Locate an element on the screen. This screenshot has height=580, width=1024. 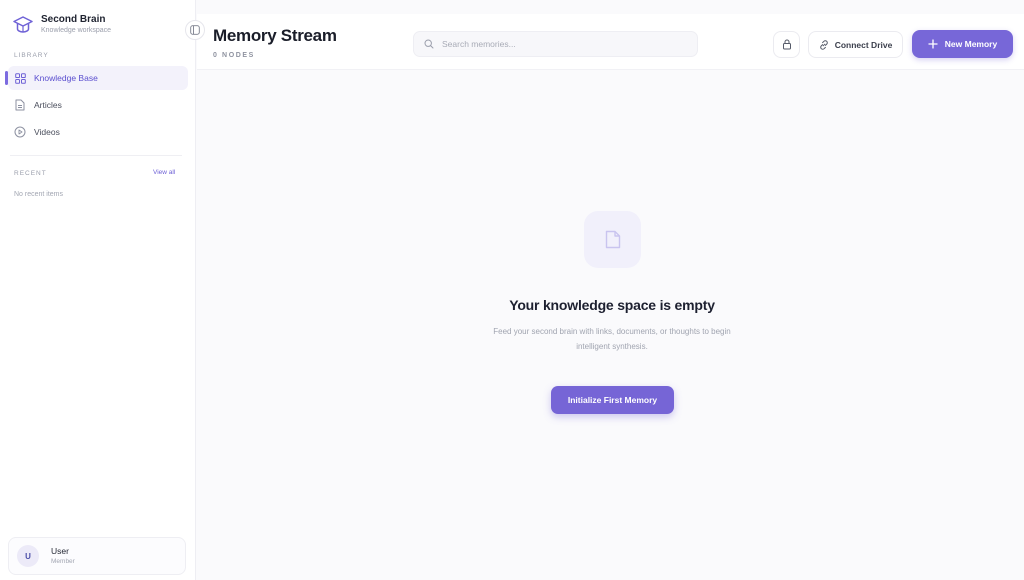
lock-button is located at coordinates (786, 44).